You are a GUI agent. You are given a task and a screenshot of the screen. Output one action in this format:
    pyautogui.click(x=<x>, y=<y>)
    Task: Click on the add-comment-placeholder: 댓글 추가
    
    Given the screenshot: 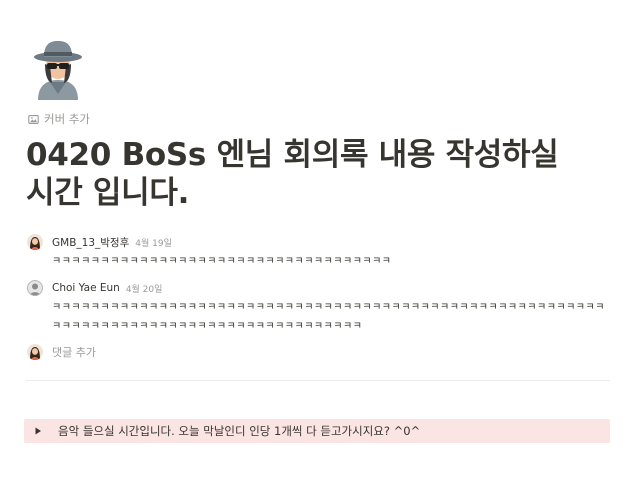 What is the action you would take?
    pyautogui.click(x=74, y=352)
    